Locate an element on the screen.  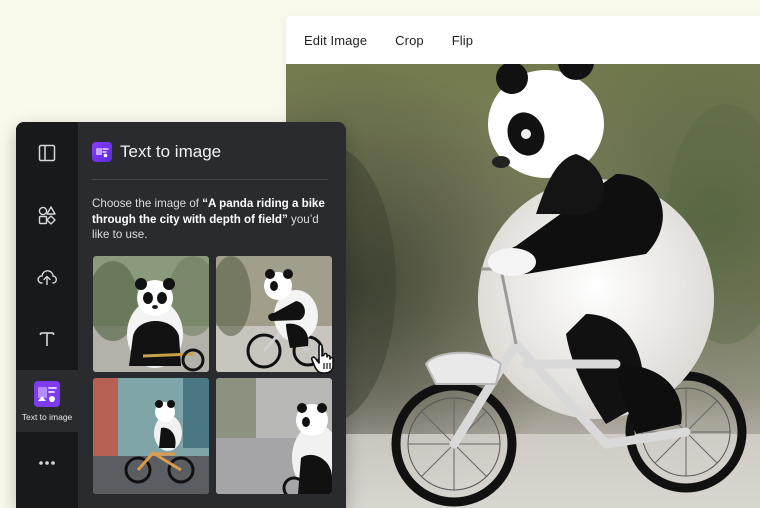
side-rail: Text to image is located at coordinates (47, 315).